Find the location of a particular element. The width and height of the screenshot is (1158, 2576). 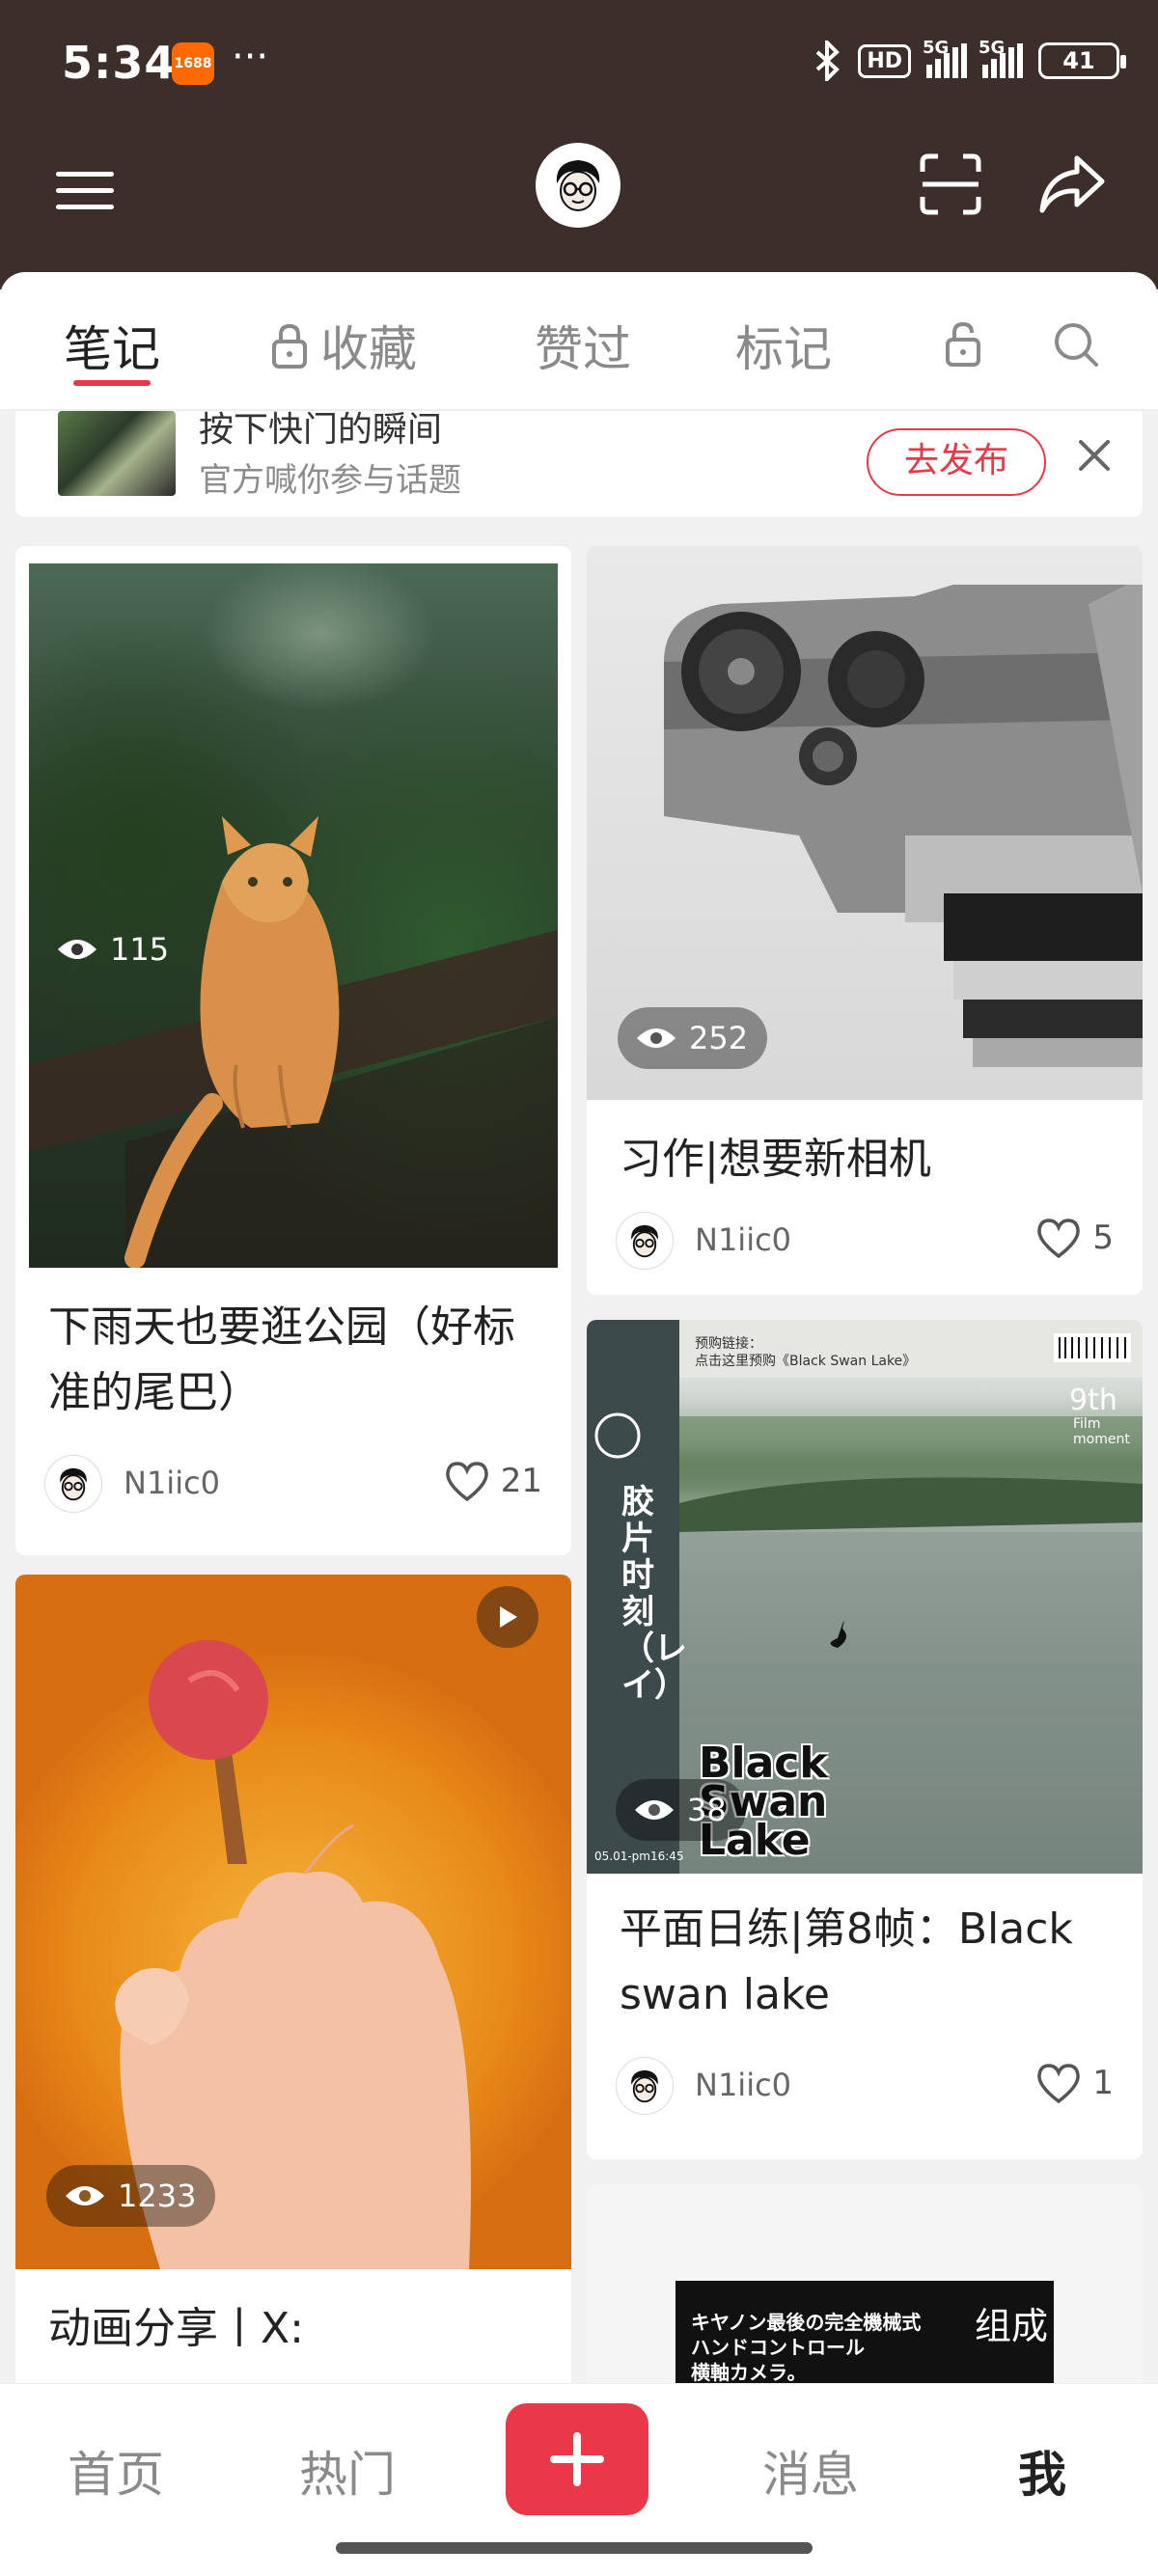

scan-icon is located at coordinates (950, 184).